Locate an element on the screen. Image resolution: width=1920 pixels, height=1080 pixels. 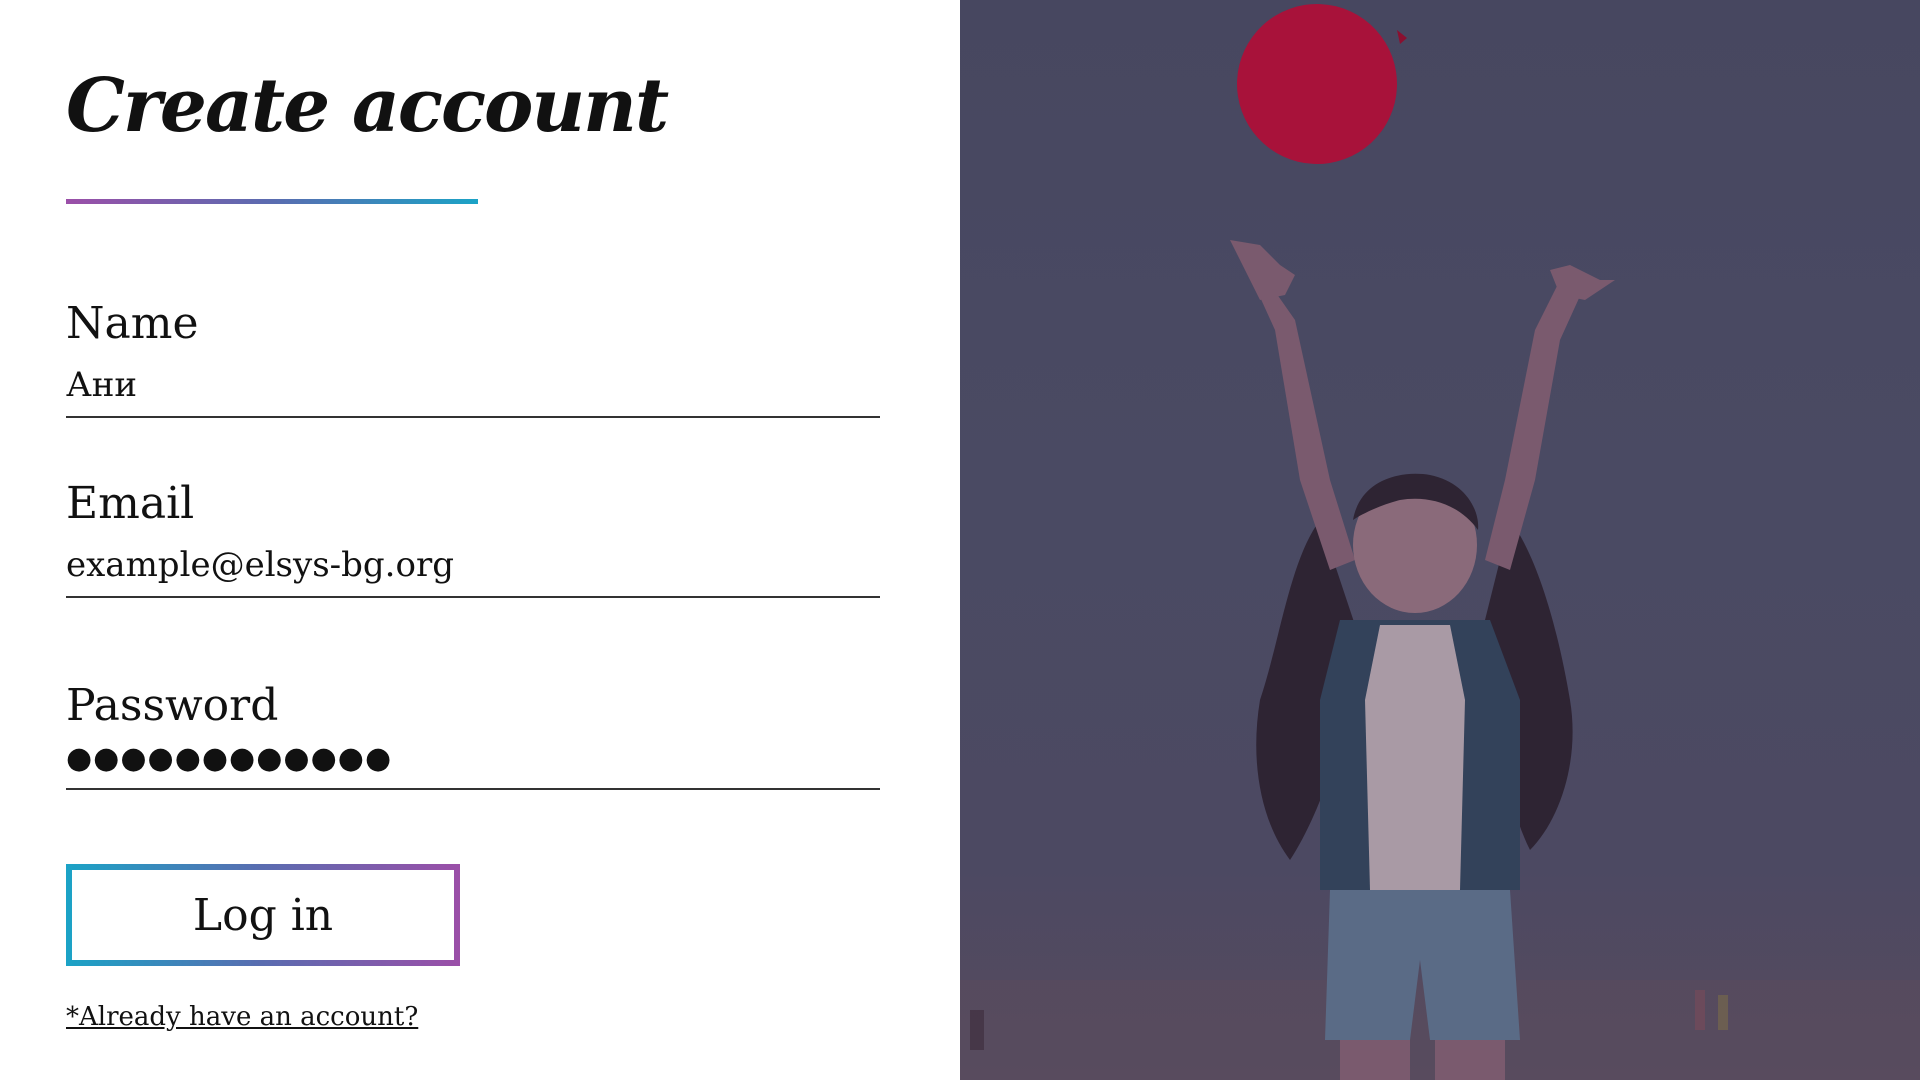
left-arm is located at coordinates (1302, 420).